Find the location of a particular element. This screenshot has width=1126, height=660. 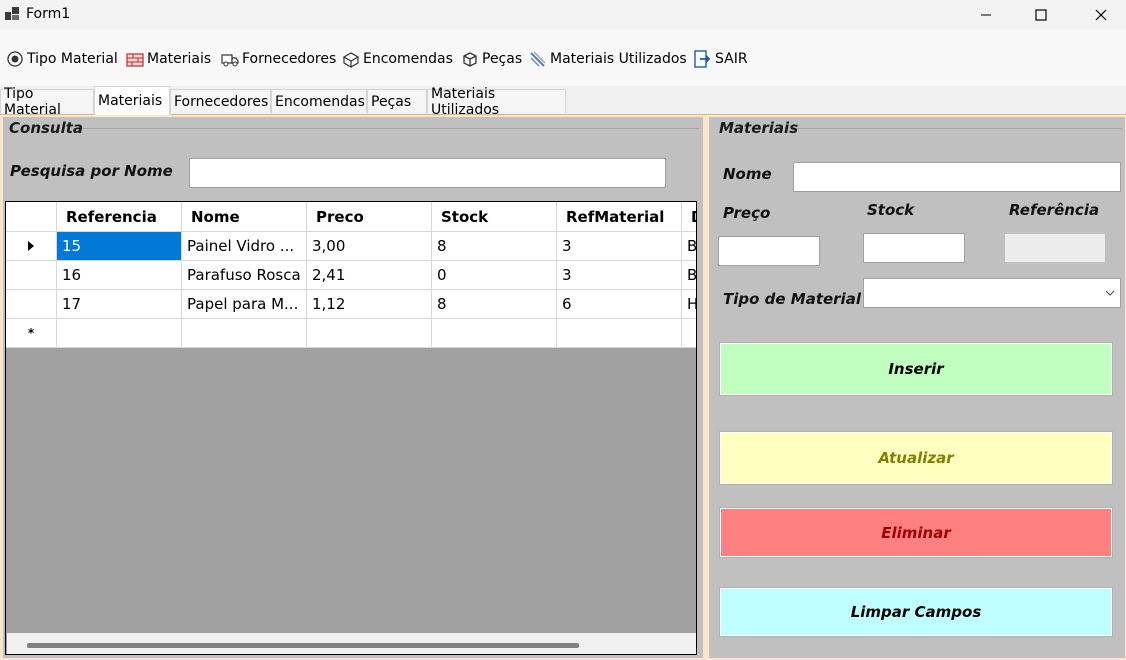

tab-label: Encomendas is located at coordinates (320, 101).